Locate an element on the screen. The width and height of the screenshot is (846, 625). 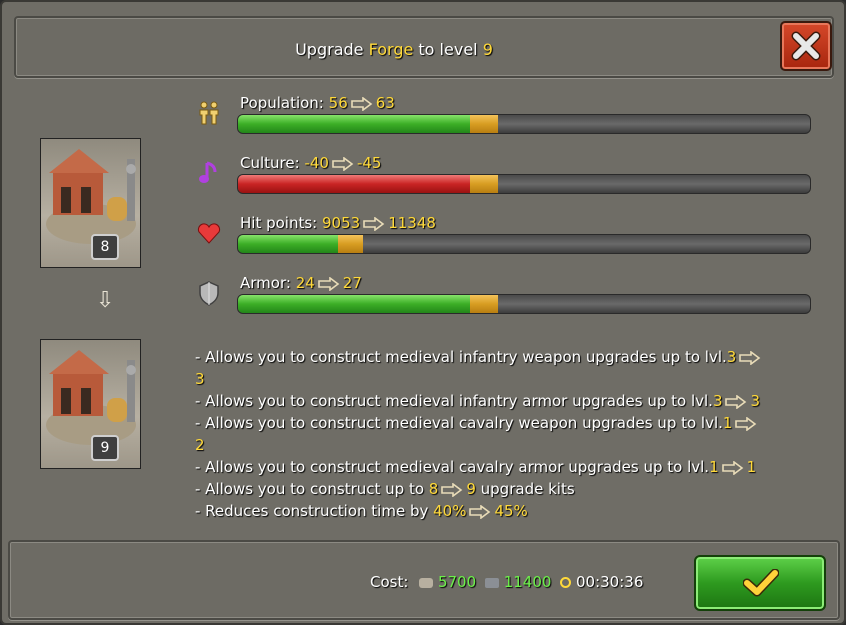
target-level: 9 is located at coordinates (487, 49).